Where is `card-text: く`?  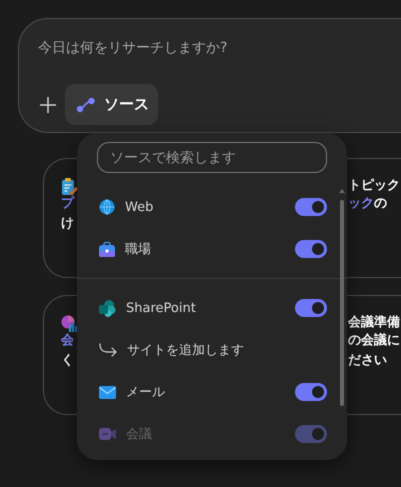
card-text: く is located at coordinates (67, 361).